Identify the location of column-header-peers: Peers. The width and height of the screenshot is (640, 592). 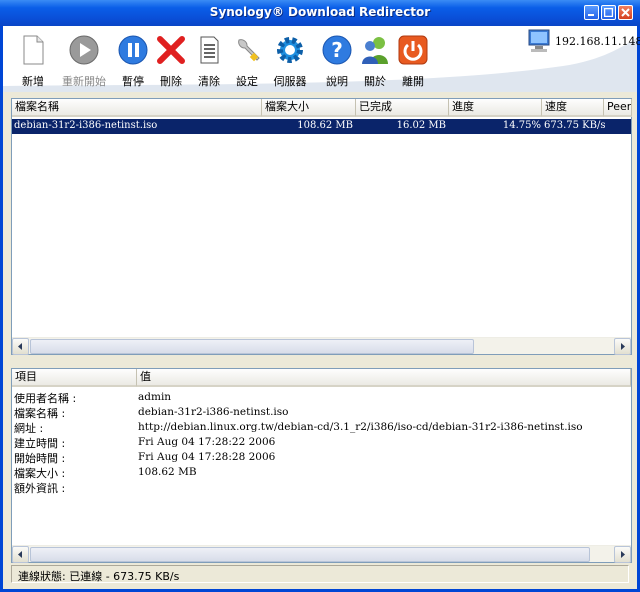
(618, 108).